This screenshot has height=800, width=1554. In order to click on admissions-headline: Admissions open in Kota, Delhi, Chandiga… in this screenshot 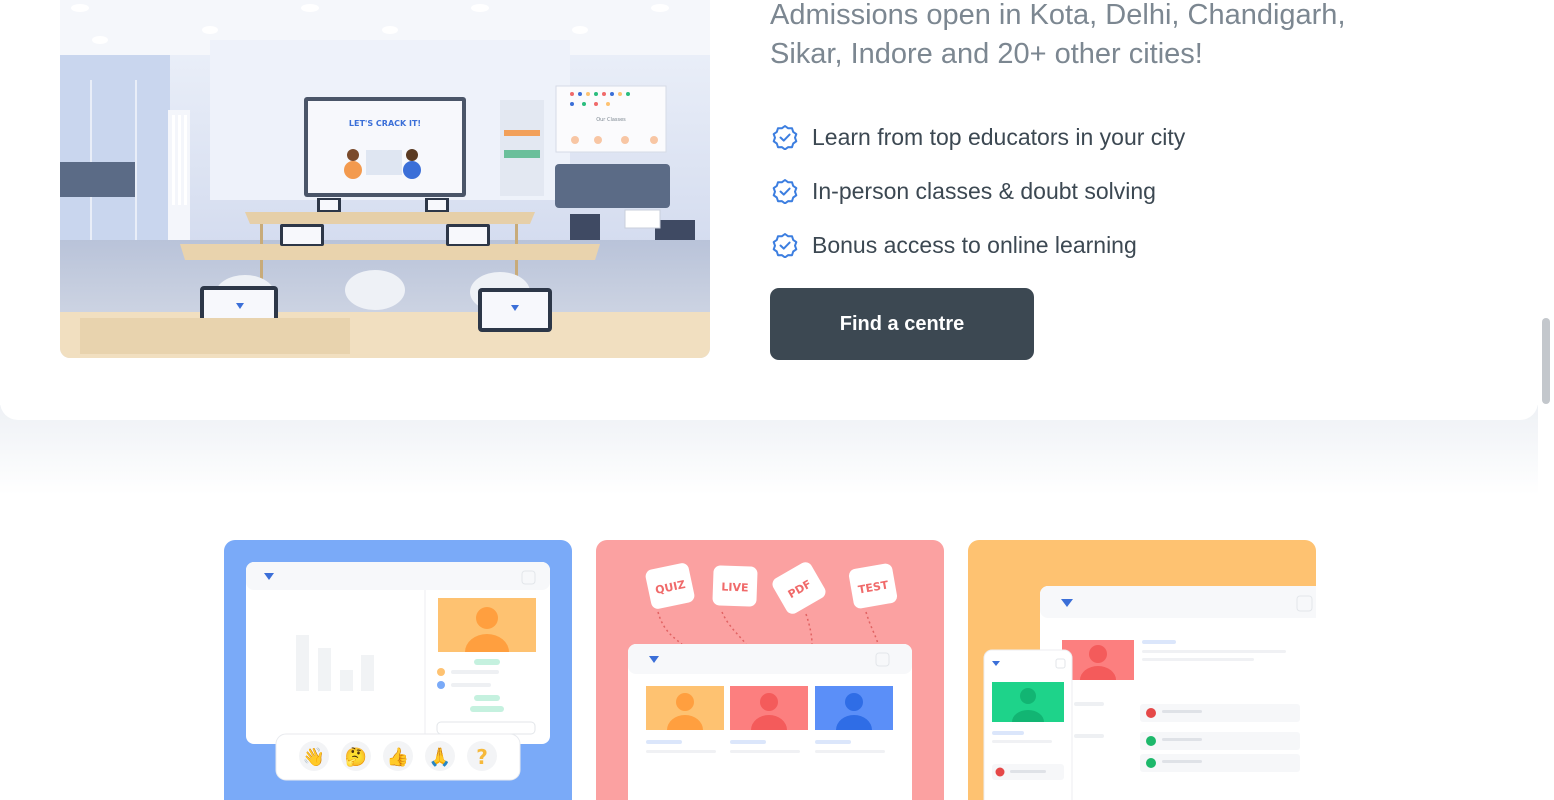, I will do `click(1058, 35)`.